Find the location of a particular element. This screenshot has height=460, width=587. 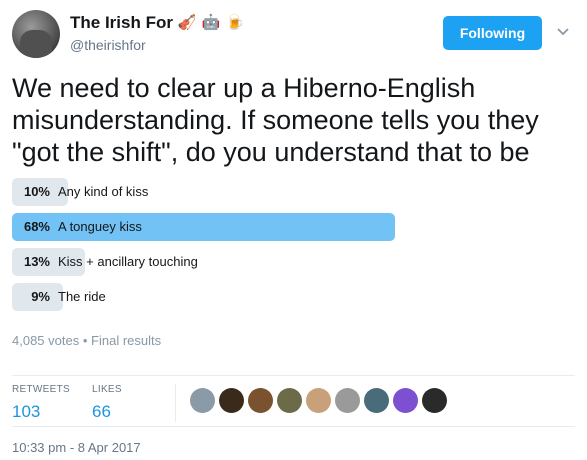

poll-percent: 9% is located at coordinates (40, 296).